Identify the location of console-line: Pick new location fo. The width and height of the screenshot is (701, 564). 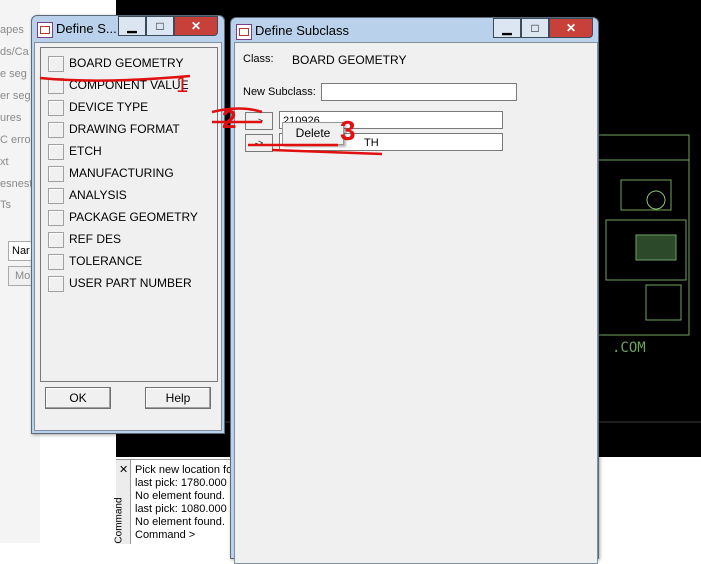
(184, 470).